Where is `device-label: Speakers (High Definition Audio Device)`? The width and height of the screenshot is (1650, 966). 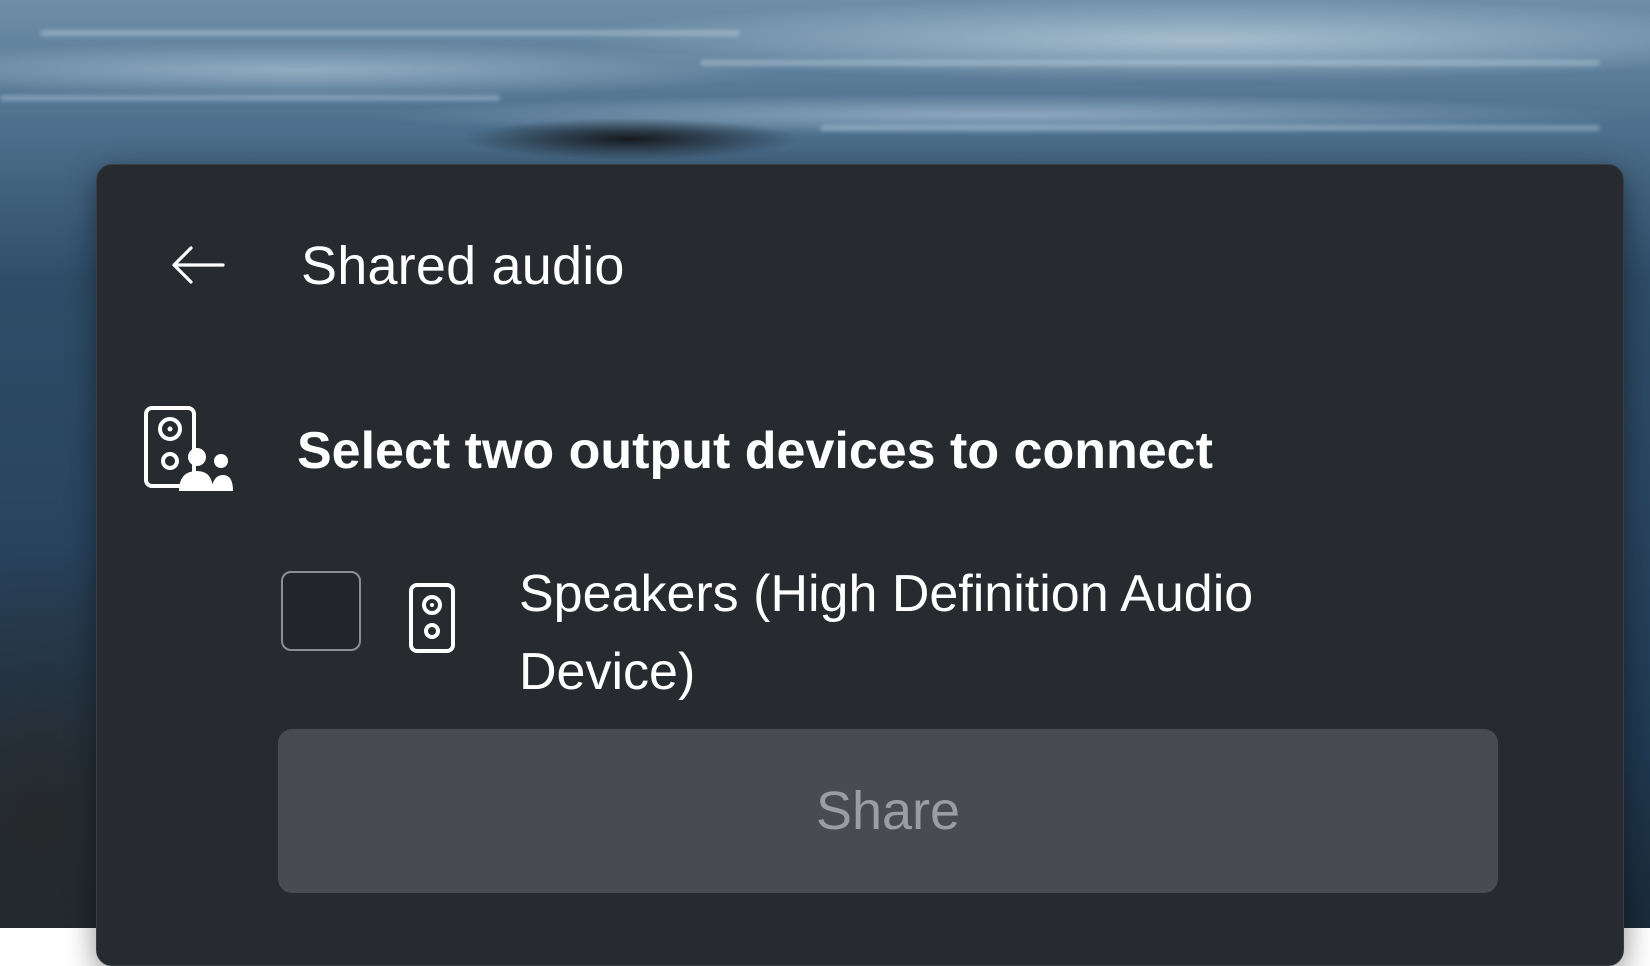 device-label: Speakers (High Definition Audio Device) is located at coordinates (886, 633).